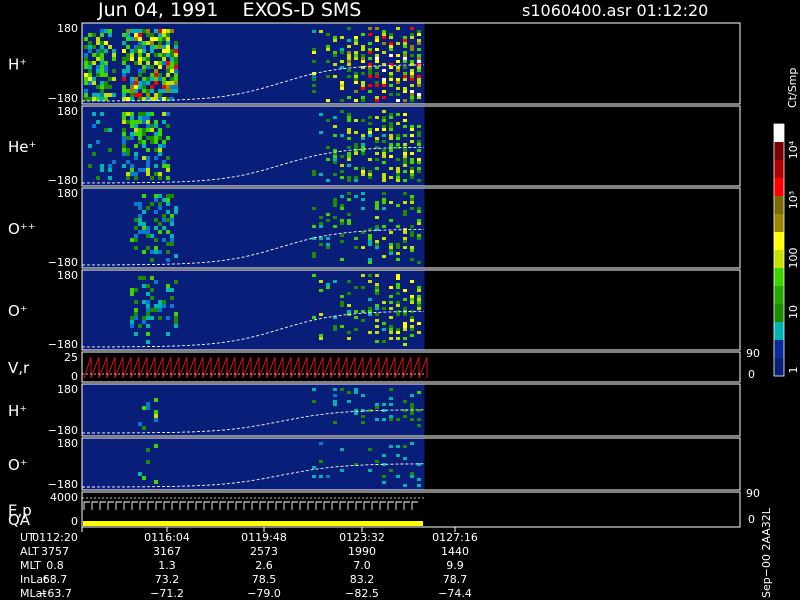 This screenshot has height=600, width=800. What do you see at coordinates (22, 147) in the screenshot?
I see `panel-label: He⁺` at bounding box center [22, 147].